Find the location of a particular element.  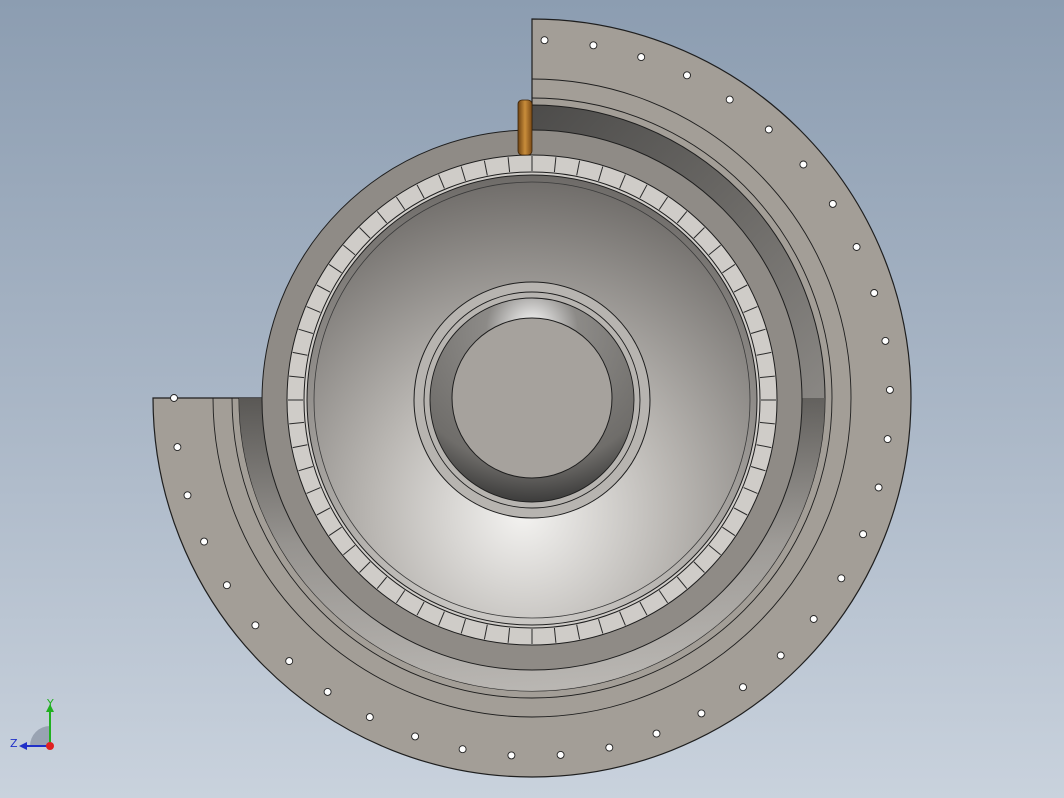

triad-y-label: Y is located at coordinates (50, 703).